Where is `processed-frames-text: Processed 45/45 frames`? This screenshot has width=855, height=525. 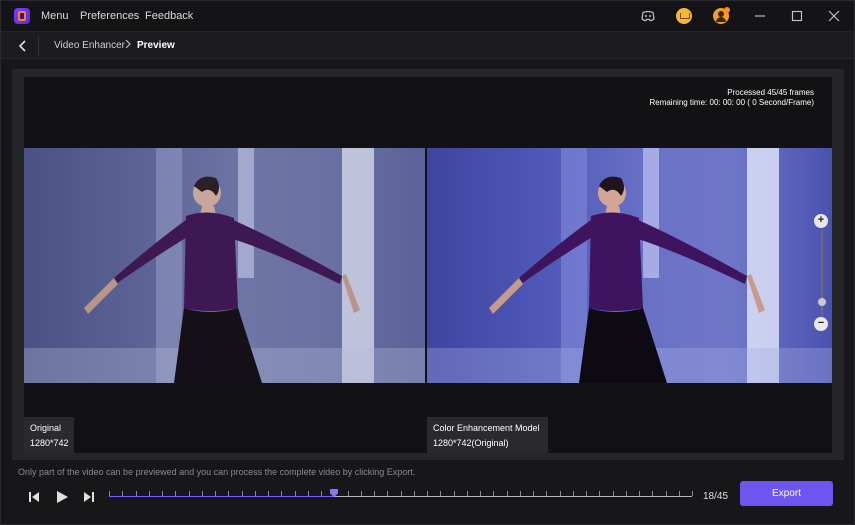
processed-frames-text: Processed 45/45 frames is located at coordinates (770, 92).